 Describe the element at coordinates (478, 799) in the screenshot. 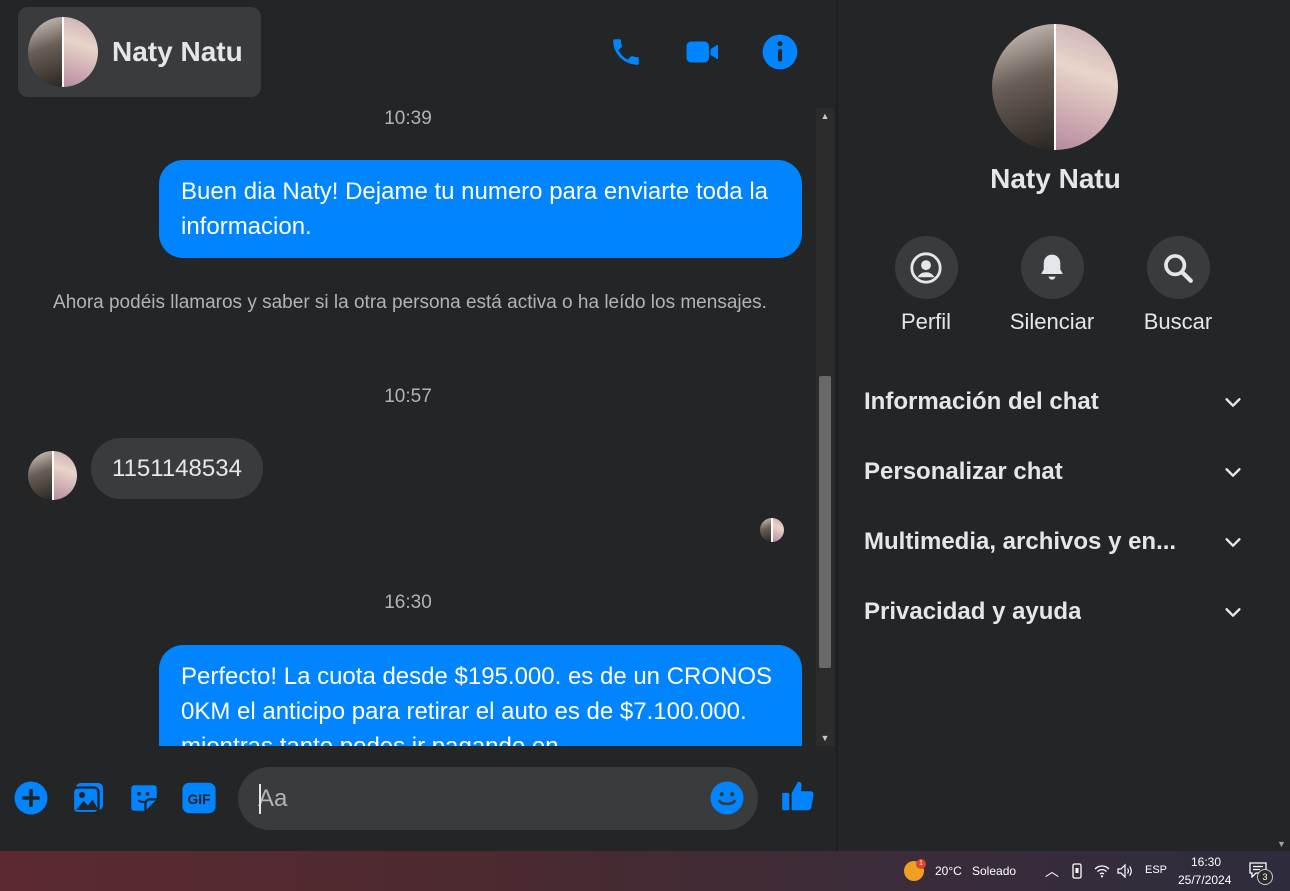

I see `message-input` at that location.